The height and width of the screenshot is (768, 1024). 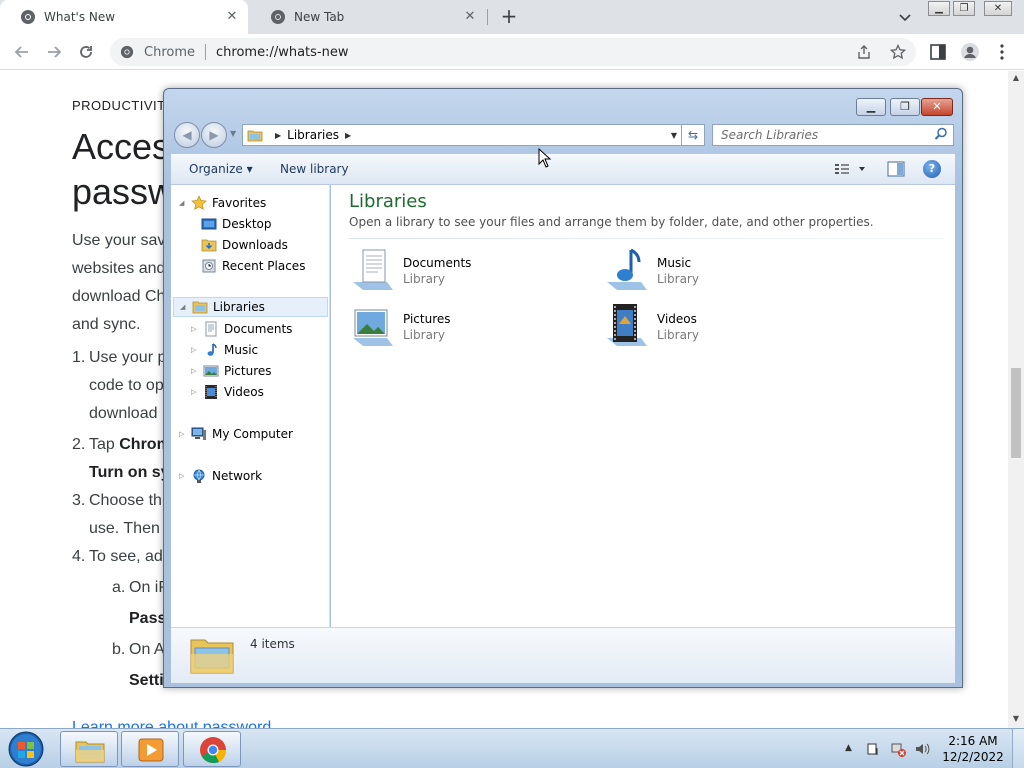 What do you see at coordinates (368, 17) in the screenshot?
I see `tab-new-tab: New Tab ✕` at bounding box center [368, 17].